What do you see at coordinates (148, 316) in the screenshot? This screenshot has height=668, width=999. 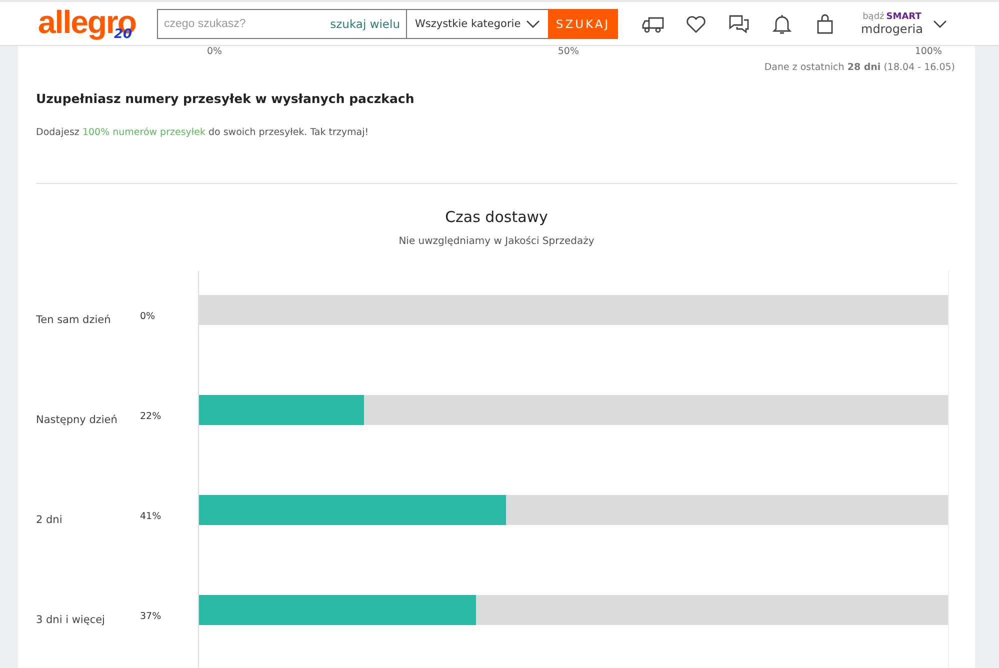 I see `percent-value: 0%` at bounding box center [148, 316].